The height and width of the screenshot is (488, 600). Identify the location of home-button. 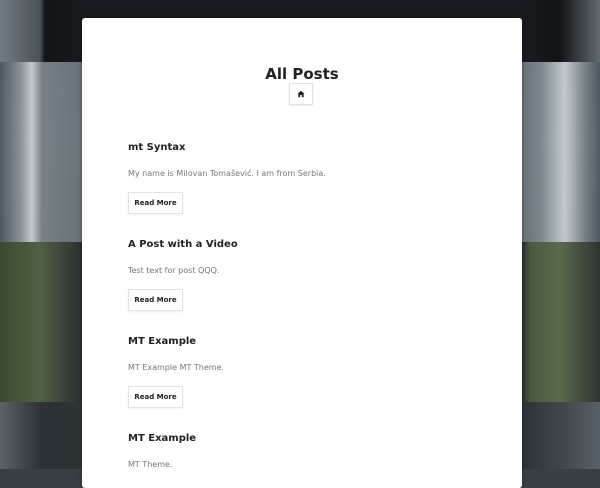
(301, 94).